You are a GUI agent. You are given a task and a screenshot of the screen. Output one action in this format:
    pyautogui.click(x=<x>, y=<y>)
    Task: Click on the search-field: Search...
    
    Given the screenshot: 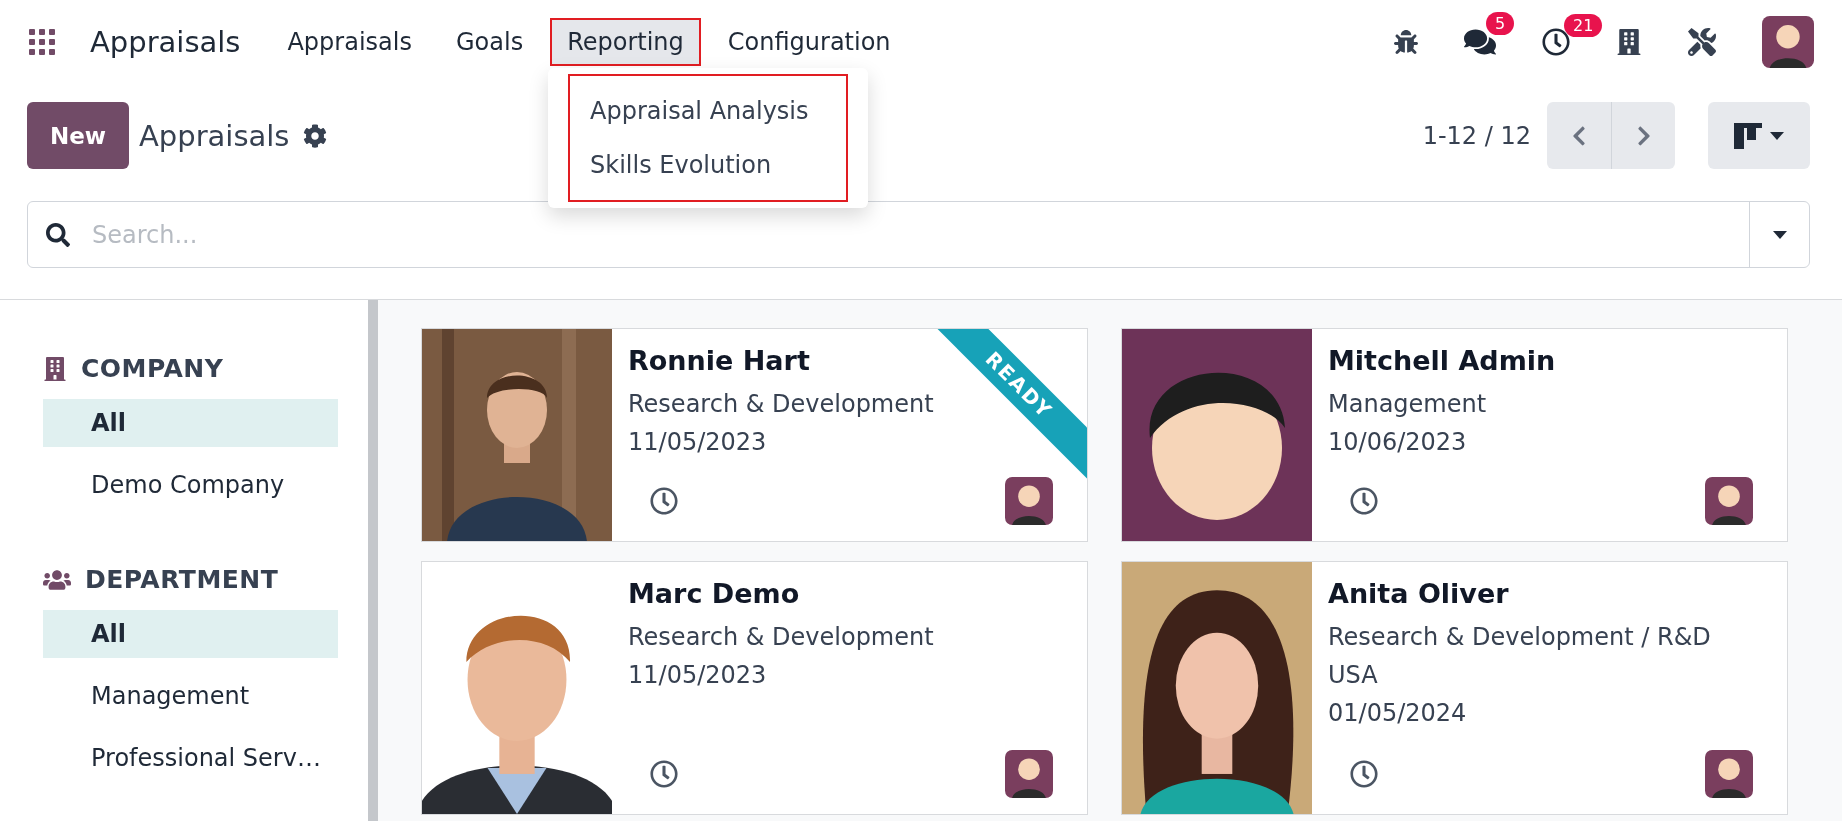 What is the action you would take?
    pyautogui.click(x=919, y=234)
    